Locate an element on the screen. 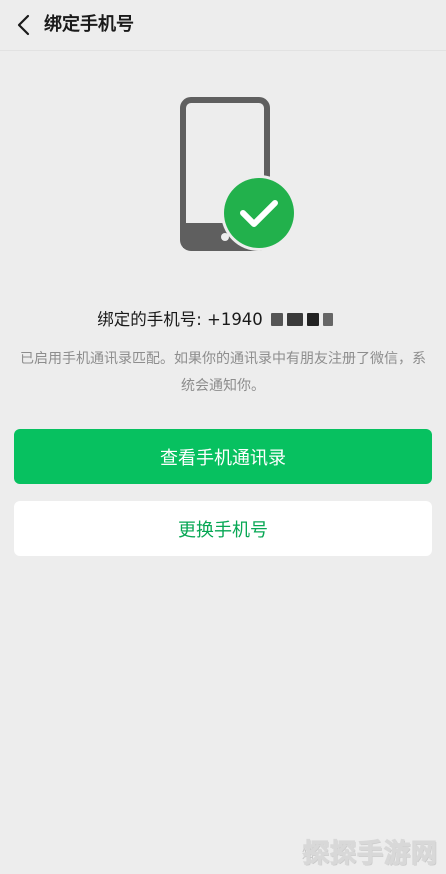  chevron-left-icon is located at coordinates (23, 25).